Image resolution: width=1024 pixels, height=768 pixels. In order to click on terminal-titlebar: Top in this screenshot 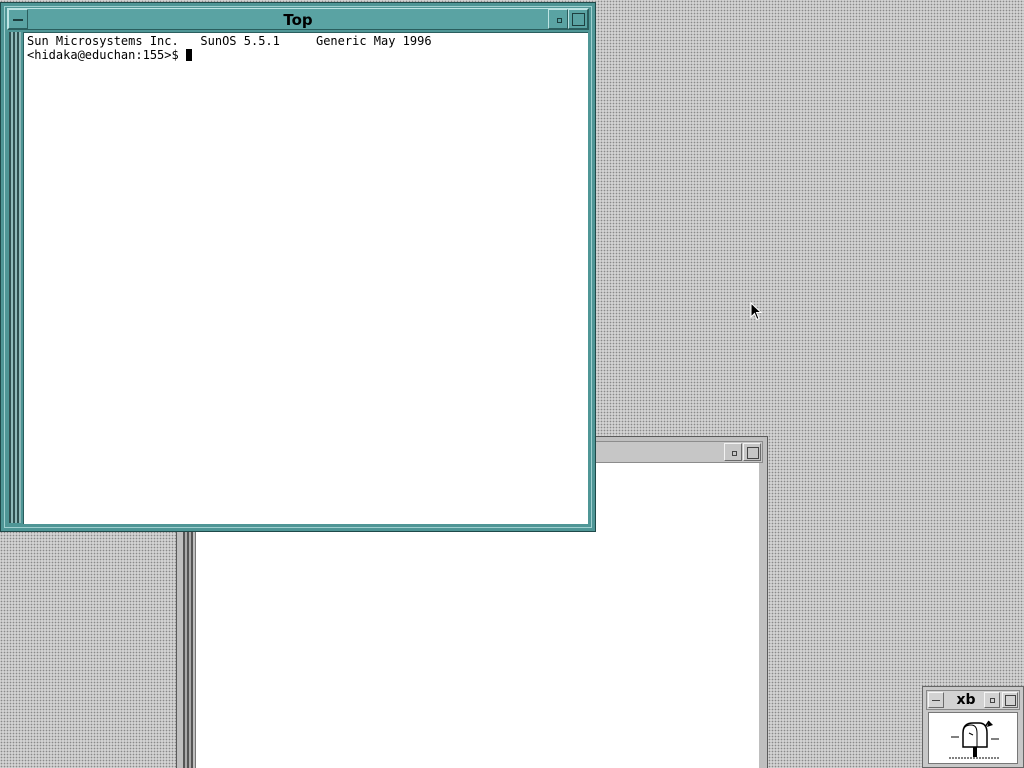, I will do `click(298, 19)`.